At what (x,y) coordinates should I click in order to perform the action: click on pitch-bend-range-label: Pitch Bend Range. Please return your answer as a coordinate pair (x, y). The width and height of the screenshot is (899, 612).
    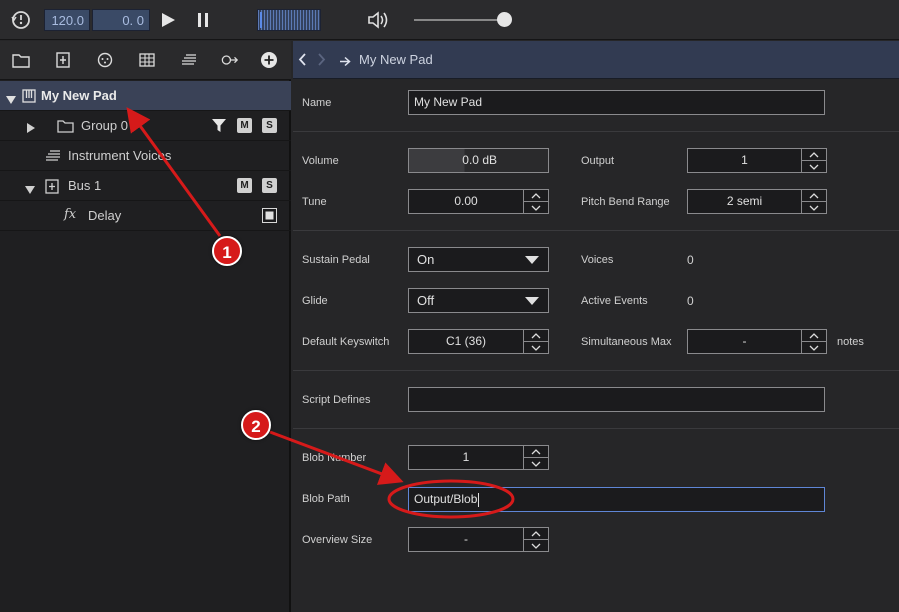
    Looking at the image, I should click on (625, 202).